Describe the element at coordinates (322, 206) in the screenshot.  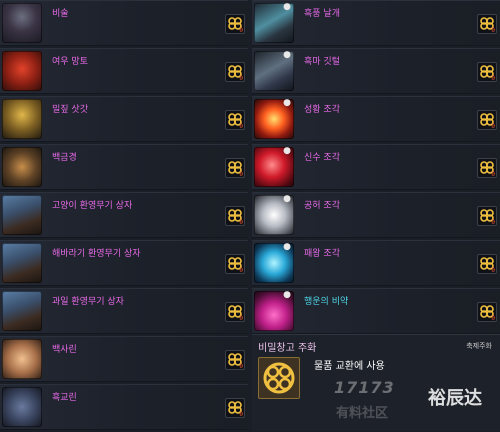
I see `item-name: 공허 조각` at that location.